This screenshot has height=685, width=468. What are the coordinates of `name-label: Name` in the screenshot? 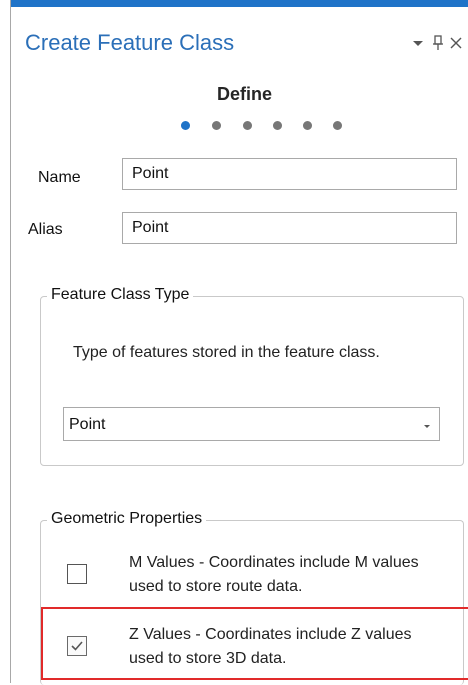 It's located at (59, 177).